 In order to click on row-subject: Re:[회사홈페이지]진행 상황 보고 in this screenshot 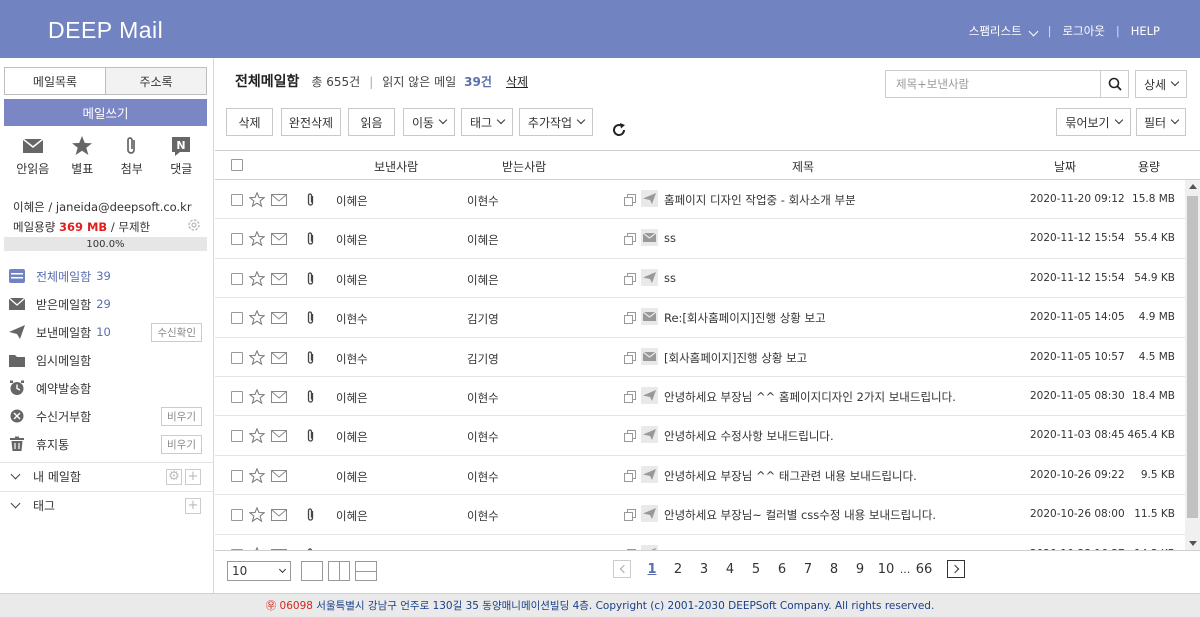, I will do `click(745, 318)`.